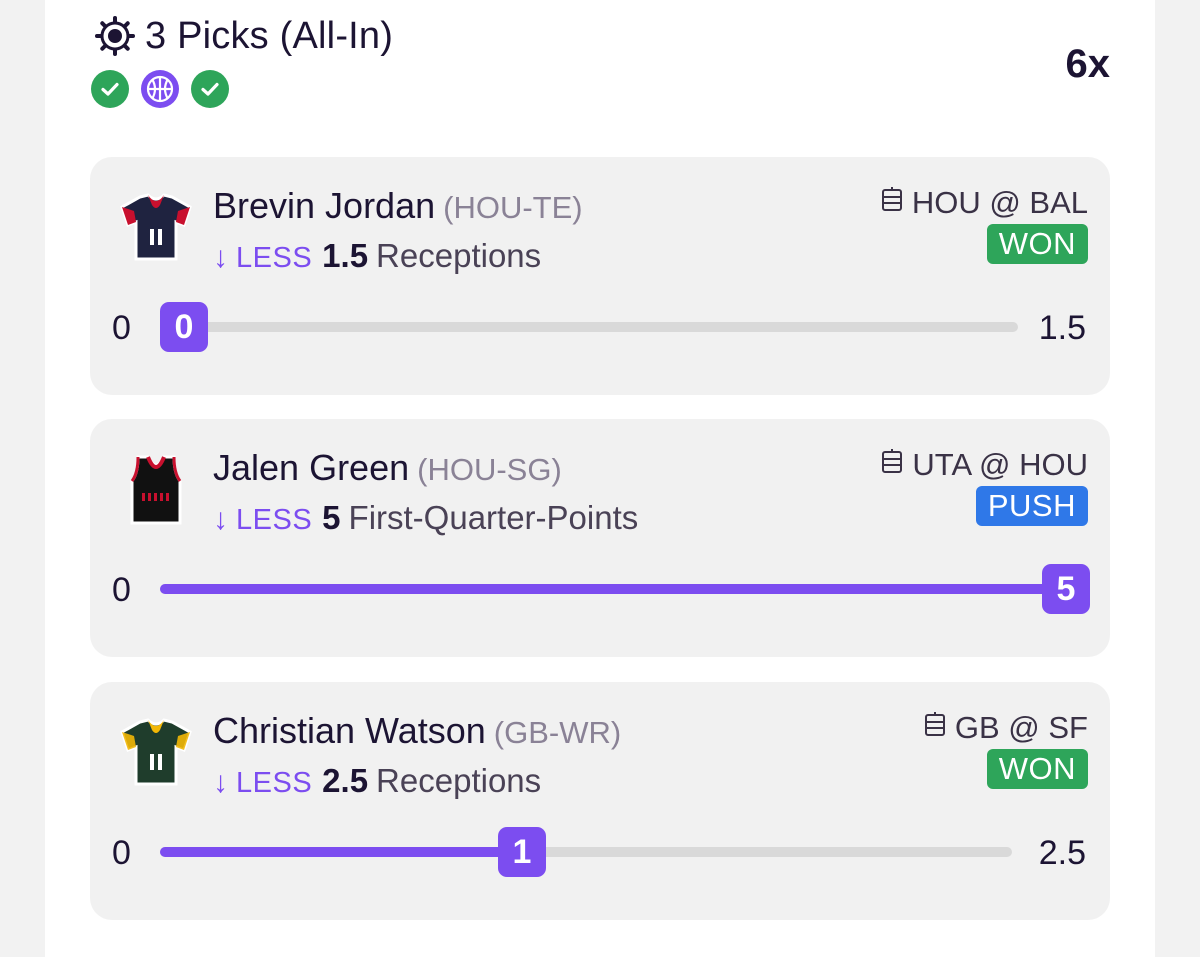 The width and height of the screenshot is (1200, 957). Describe the element at coordinates (345, 780) in the screenshot. I see `line-value: 2.5` at that location.